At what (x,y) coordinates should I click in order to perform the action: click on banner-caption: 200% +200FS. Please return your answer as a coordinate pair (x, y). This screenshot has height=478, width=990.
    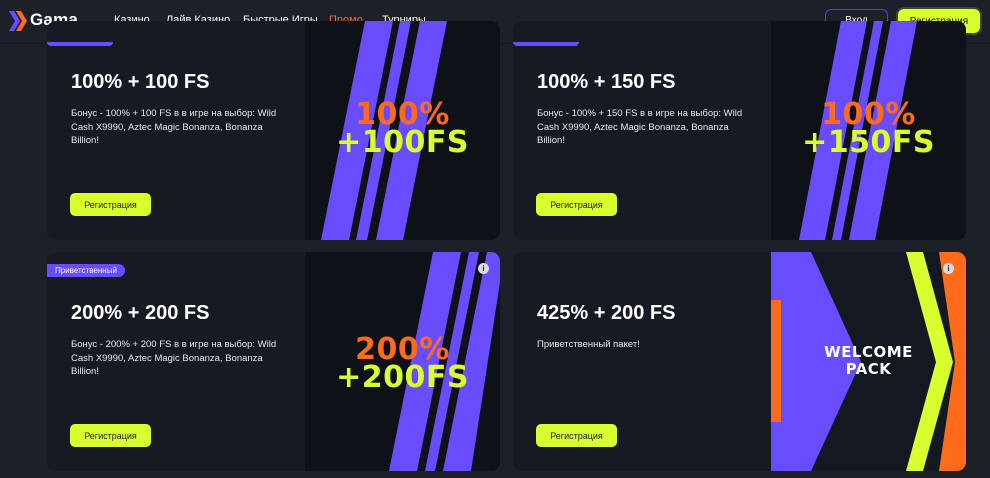
    Looking at the image, I should click on (402, 365).